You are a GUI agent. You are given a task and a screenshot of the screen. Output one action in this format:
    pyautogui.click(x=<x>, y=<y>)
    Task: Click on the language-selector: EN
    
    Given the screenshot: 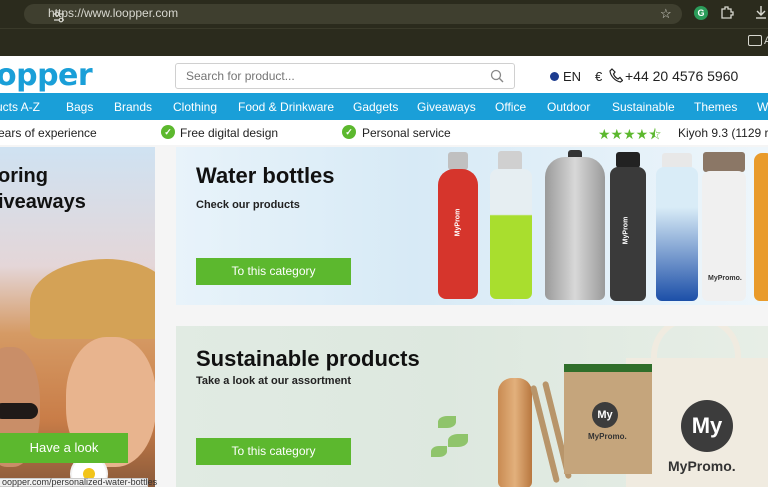 What is the action you would take?
    pyautogui.click(x=572, y=76)
    